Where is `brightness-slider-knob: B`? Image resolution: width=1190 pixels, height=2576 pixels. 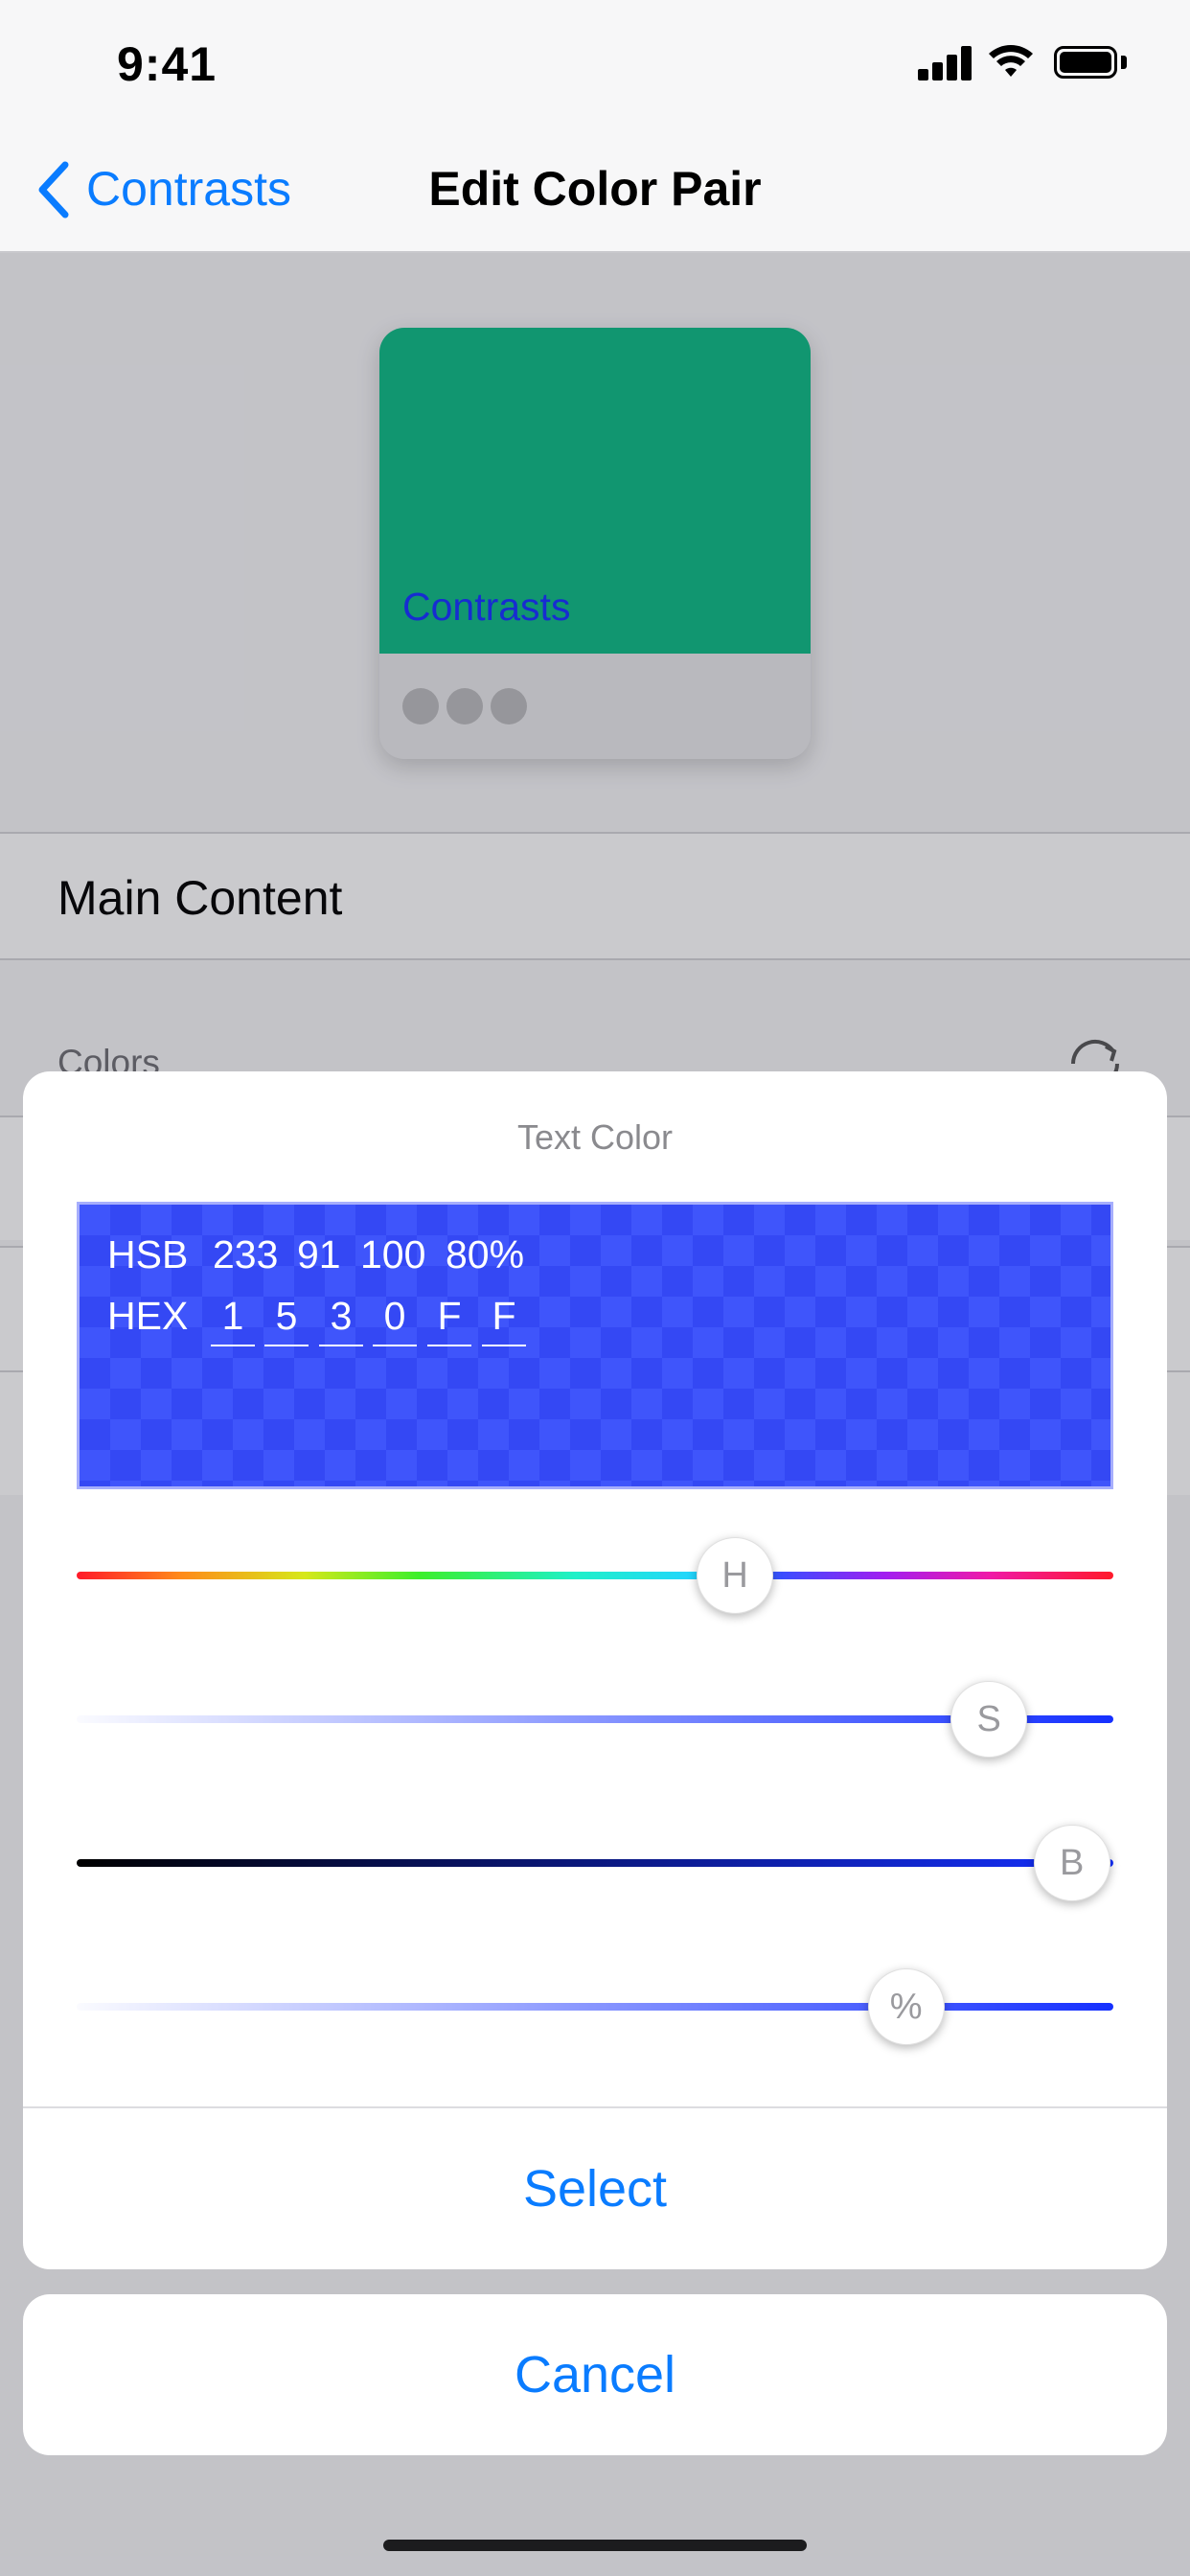 brightness-slider-knob: B is located at coordinates (1071, 1863).